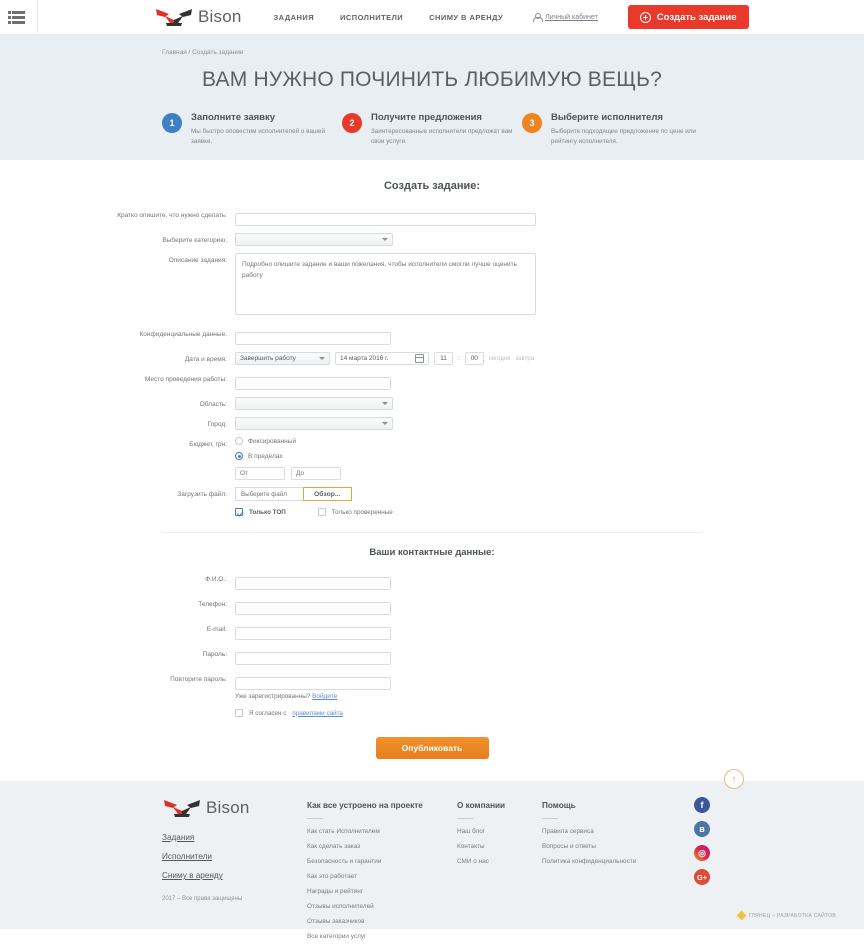 The width and height of the screenshot is (864, 948). What do you see at coordinates (239, 456) in the screenshot?
I see `radio-range-icon` at bounding box center [239, 456].